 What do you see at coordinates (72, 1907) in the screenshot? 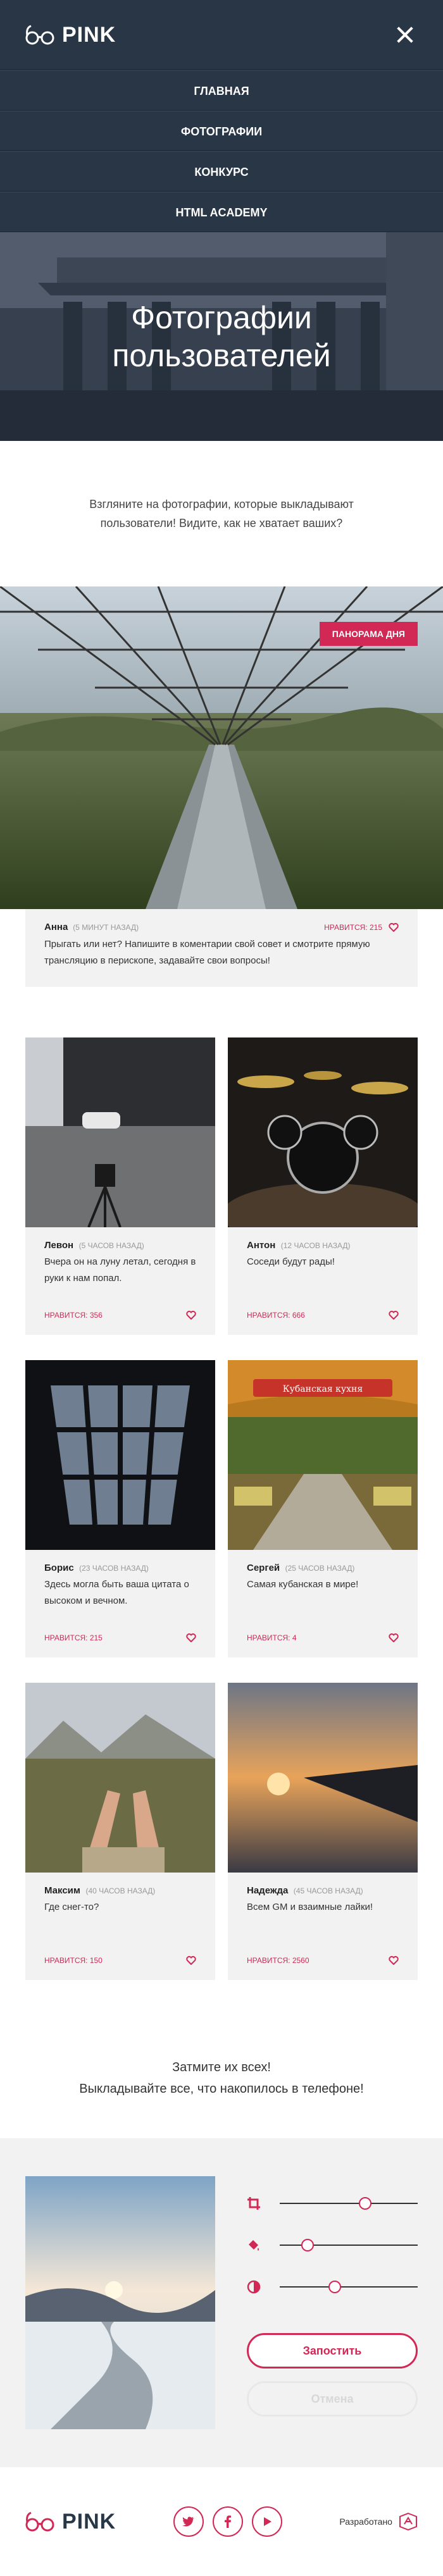
I see `post-text: Где снег-то?` at bounding box center [72, 1907].